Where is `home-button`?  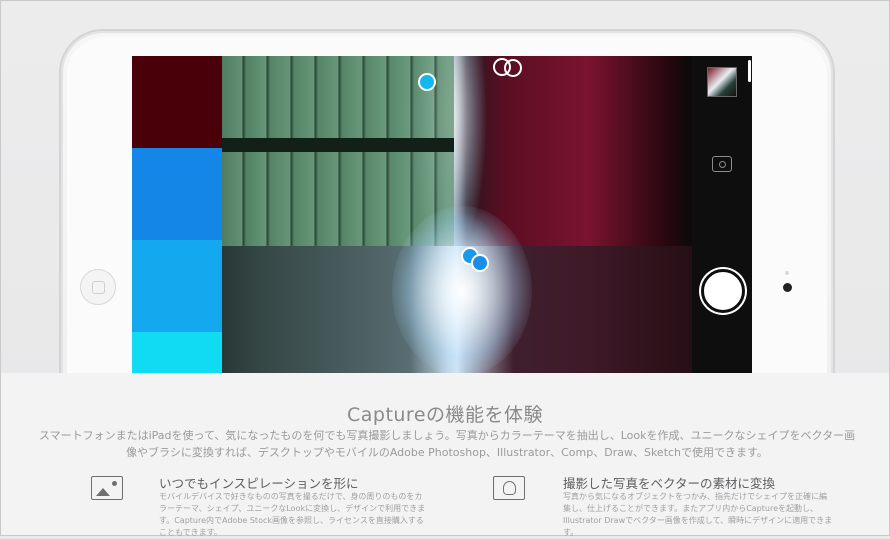 home-button is located at coordinates (98, 287).